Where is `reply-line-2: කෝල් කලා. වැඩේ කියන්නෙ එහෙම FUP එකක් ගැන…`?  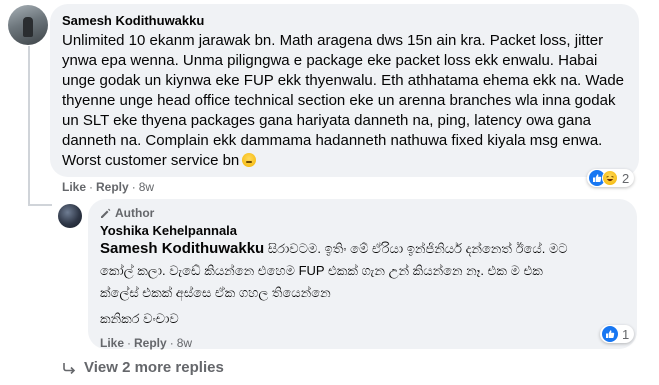
reply-line-2: කෝල් කලා. වැඩේ කියන්නෙ එහෙම FUP එකක් ගැන… is located at coordinates (321, 270).